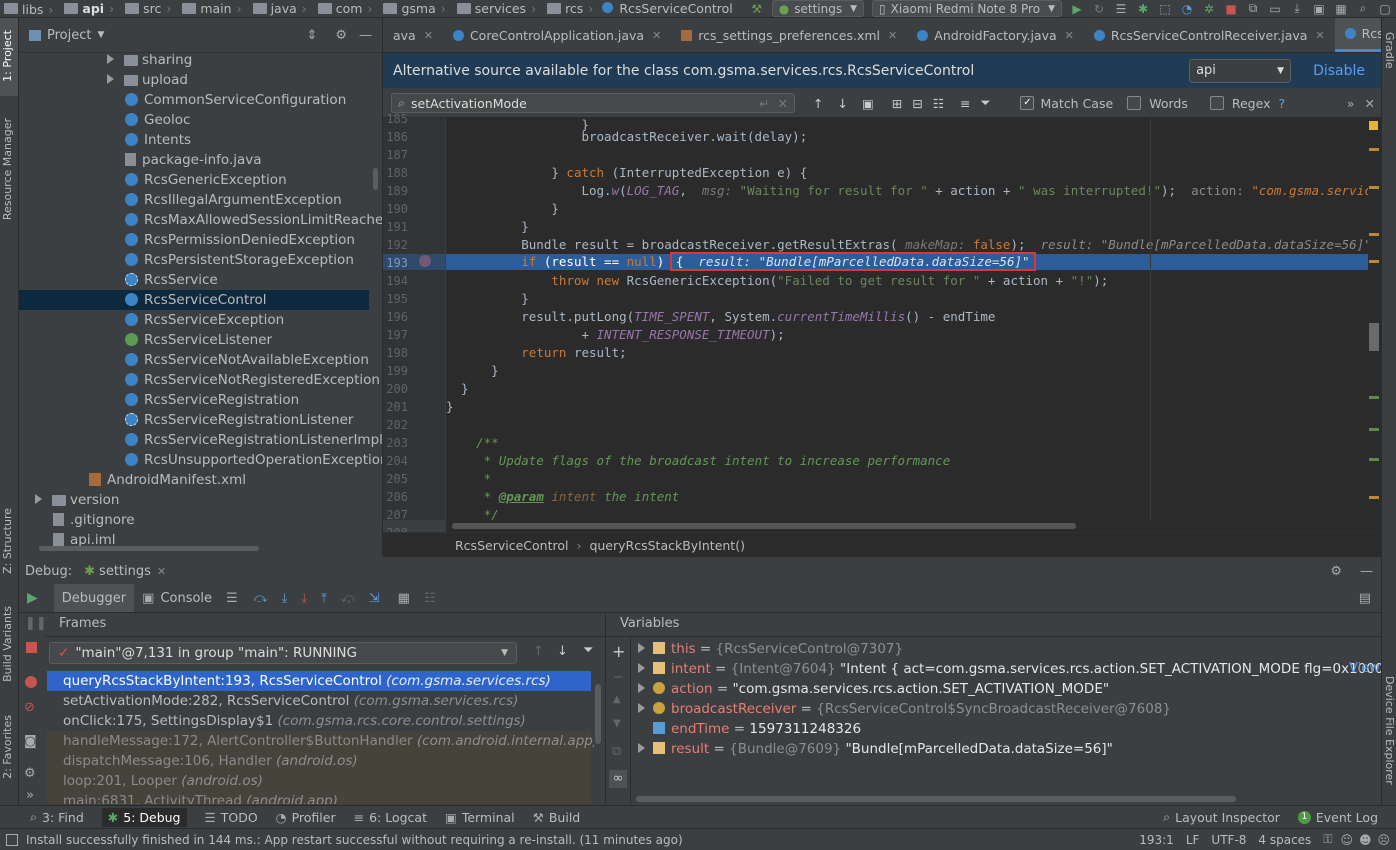 The image size is (1396, 850). I want to click on collapse-all-icon: ⇕, so click(311, 35).